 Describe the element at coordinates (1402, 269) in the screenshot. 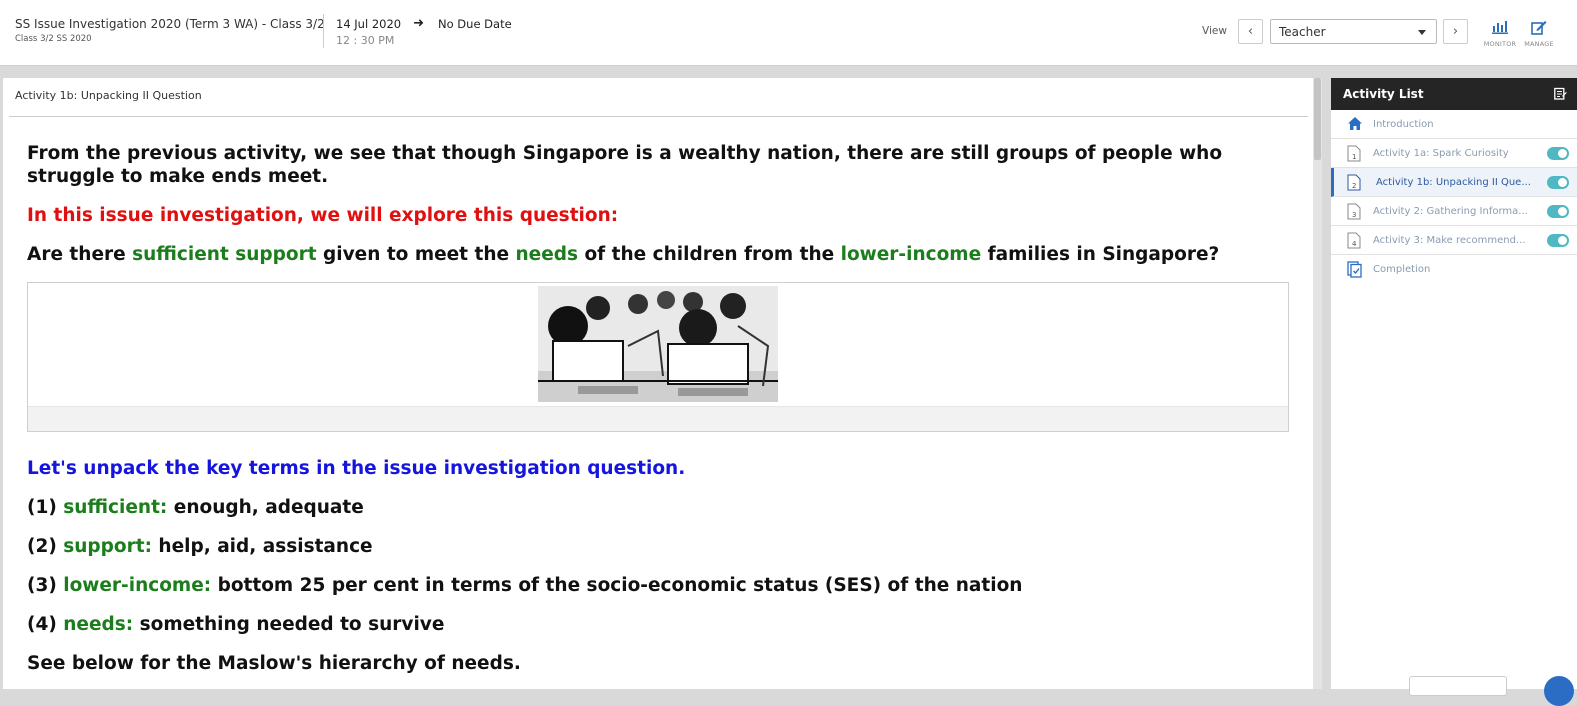

I see `activity-item-label: Completion` at that location.